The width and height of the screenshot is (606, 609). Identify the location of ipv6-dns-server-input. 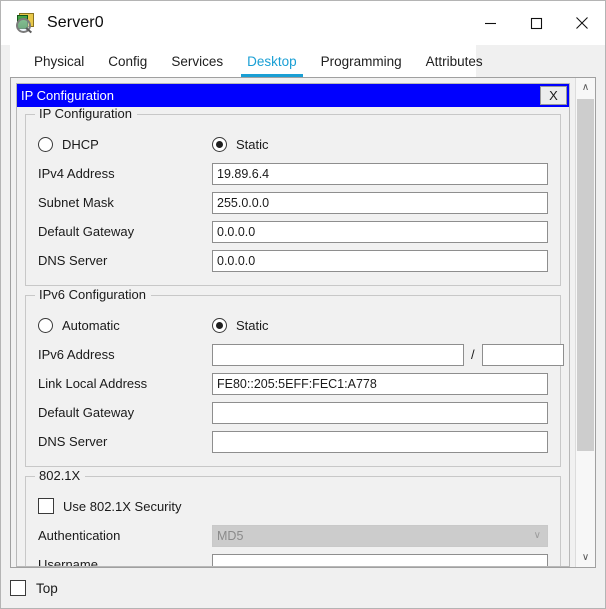
(380, 441).